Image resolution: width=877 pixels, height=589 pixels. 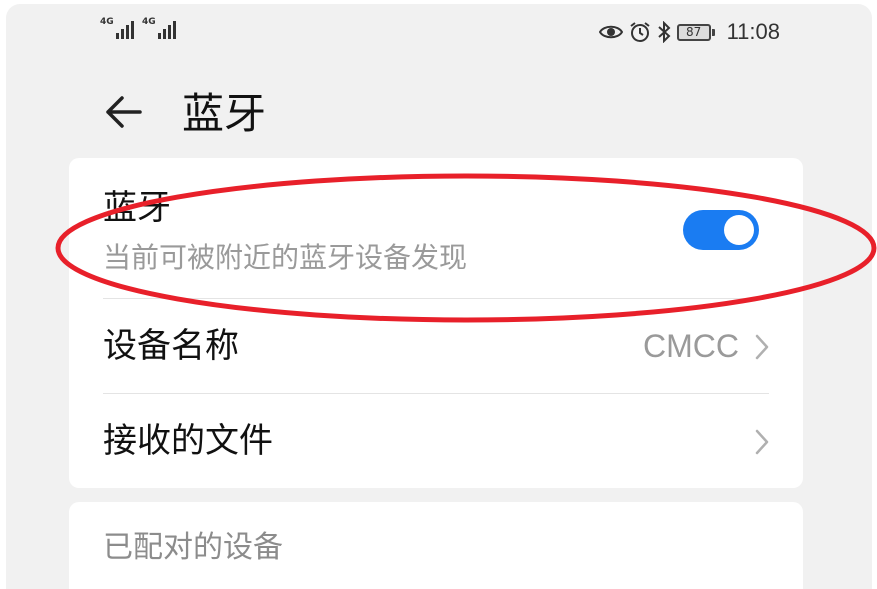 I want to click on toggle-knob, so click(x=739, y=230).